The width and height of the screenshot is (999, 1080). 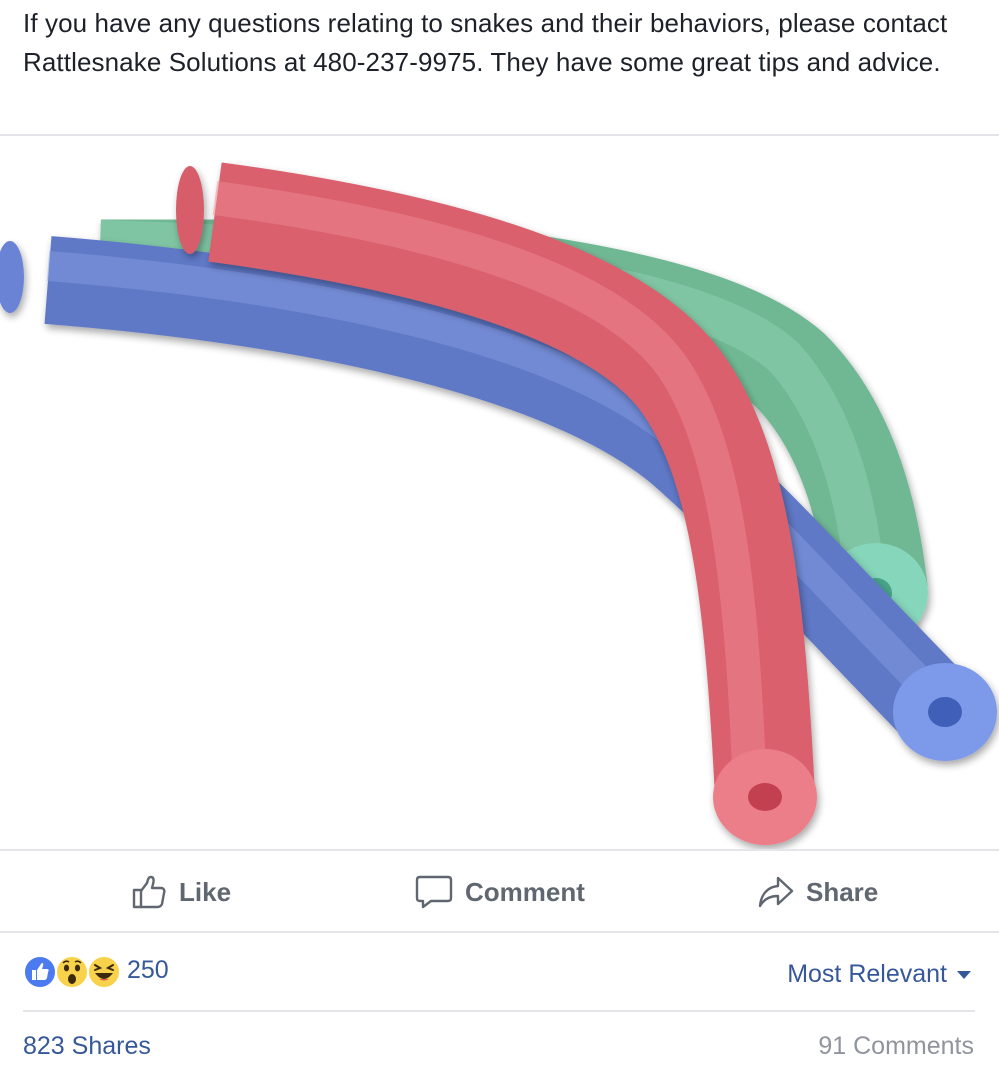 I want to click on speech-bubble-icon, so click(x=434, y=892).